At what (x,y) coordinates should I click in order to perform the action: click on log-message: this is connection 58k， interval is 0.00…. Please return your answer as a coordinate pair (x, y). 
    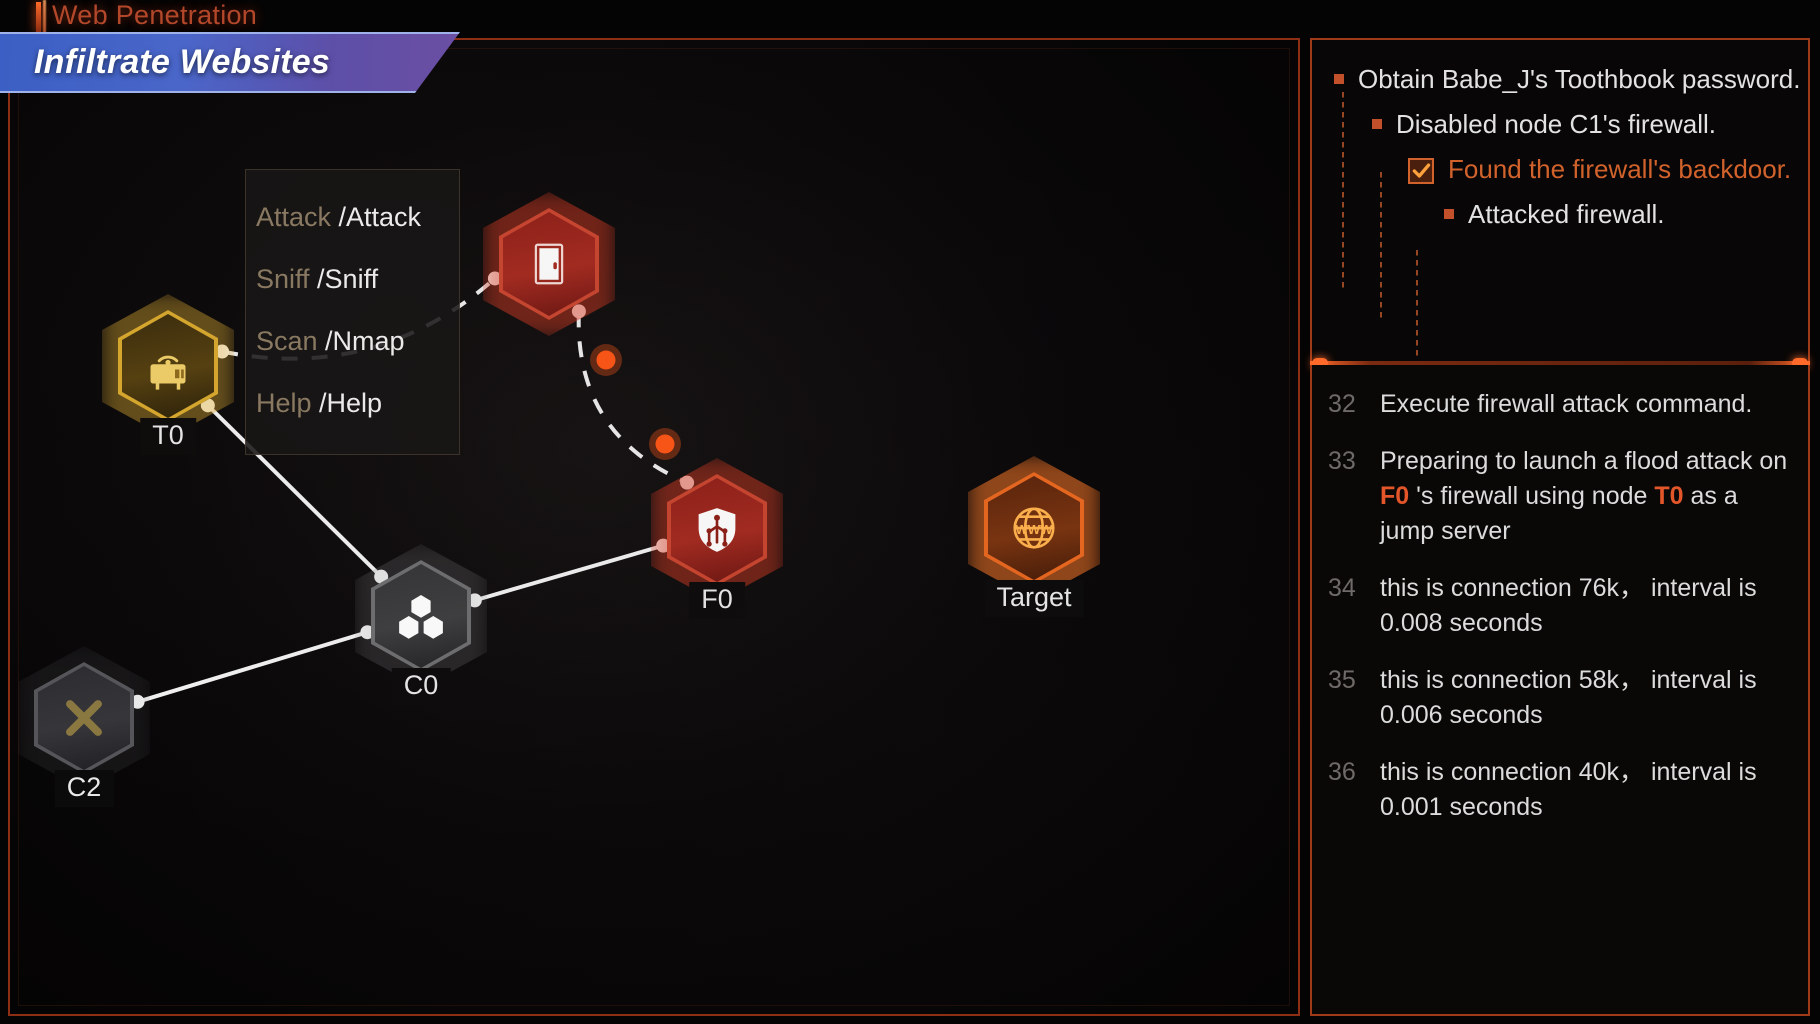
    Looking at the image, I should click on (1587, 698).